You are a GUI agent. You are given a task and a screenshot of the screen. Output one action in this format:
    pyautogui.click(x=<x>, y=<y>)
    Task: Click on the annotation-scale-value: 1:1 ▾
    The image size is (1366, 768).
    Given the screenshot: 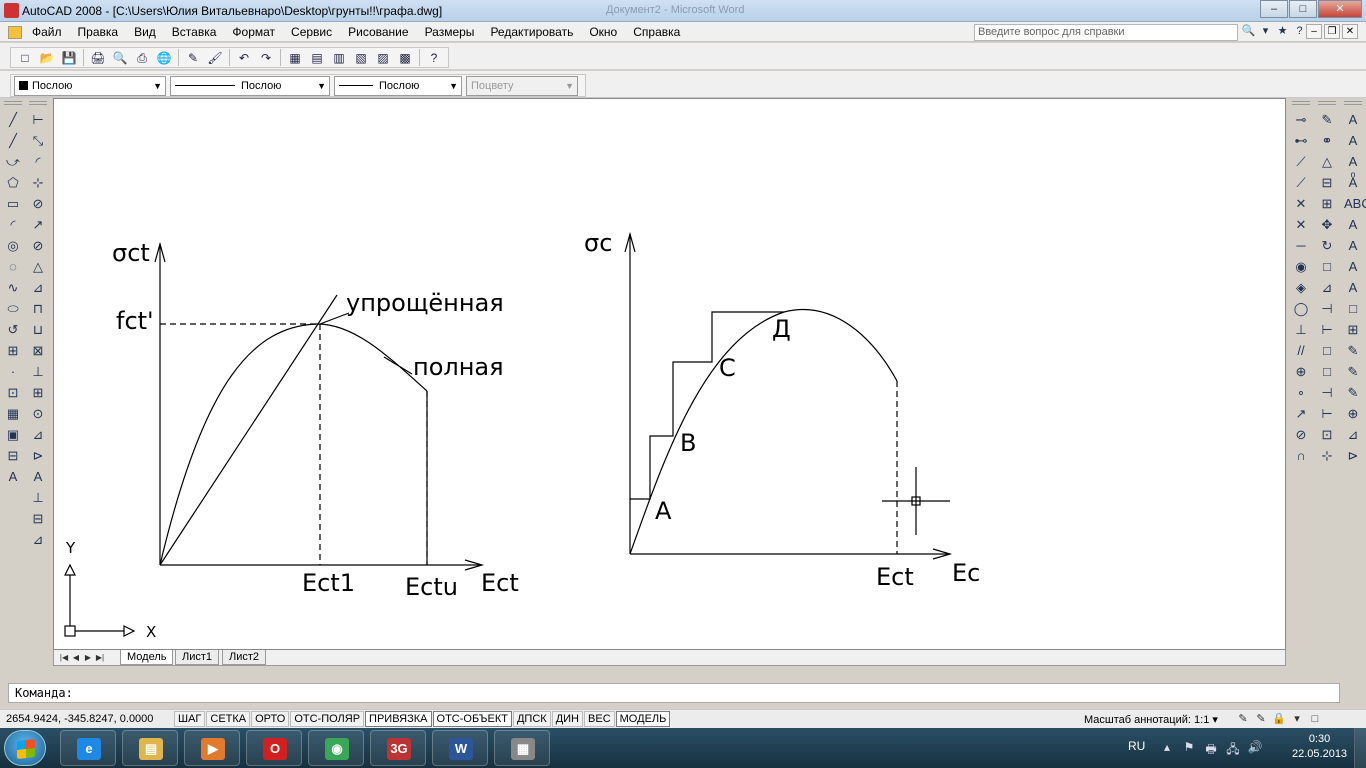 What is the action you would take?
    pyautogui.click(x=1206, y=720)
    